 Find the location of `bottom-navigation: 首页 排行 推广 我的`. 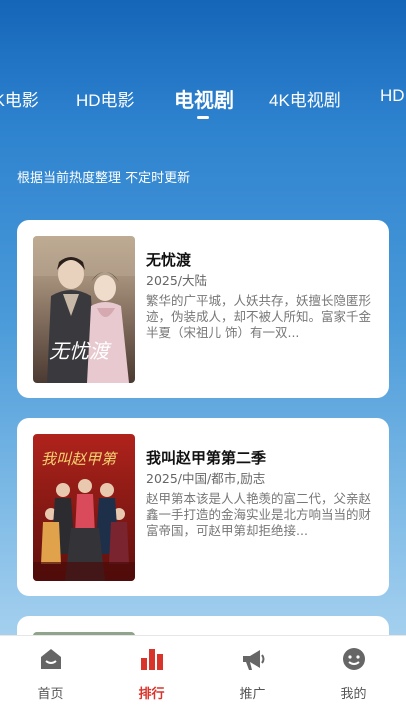

bottom-navigation: 首页 排行 推广 我的 is located at coordinates (203, 671).